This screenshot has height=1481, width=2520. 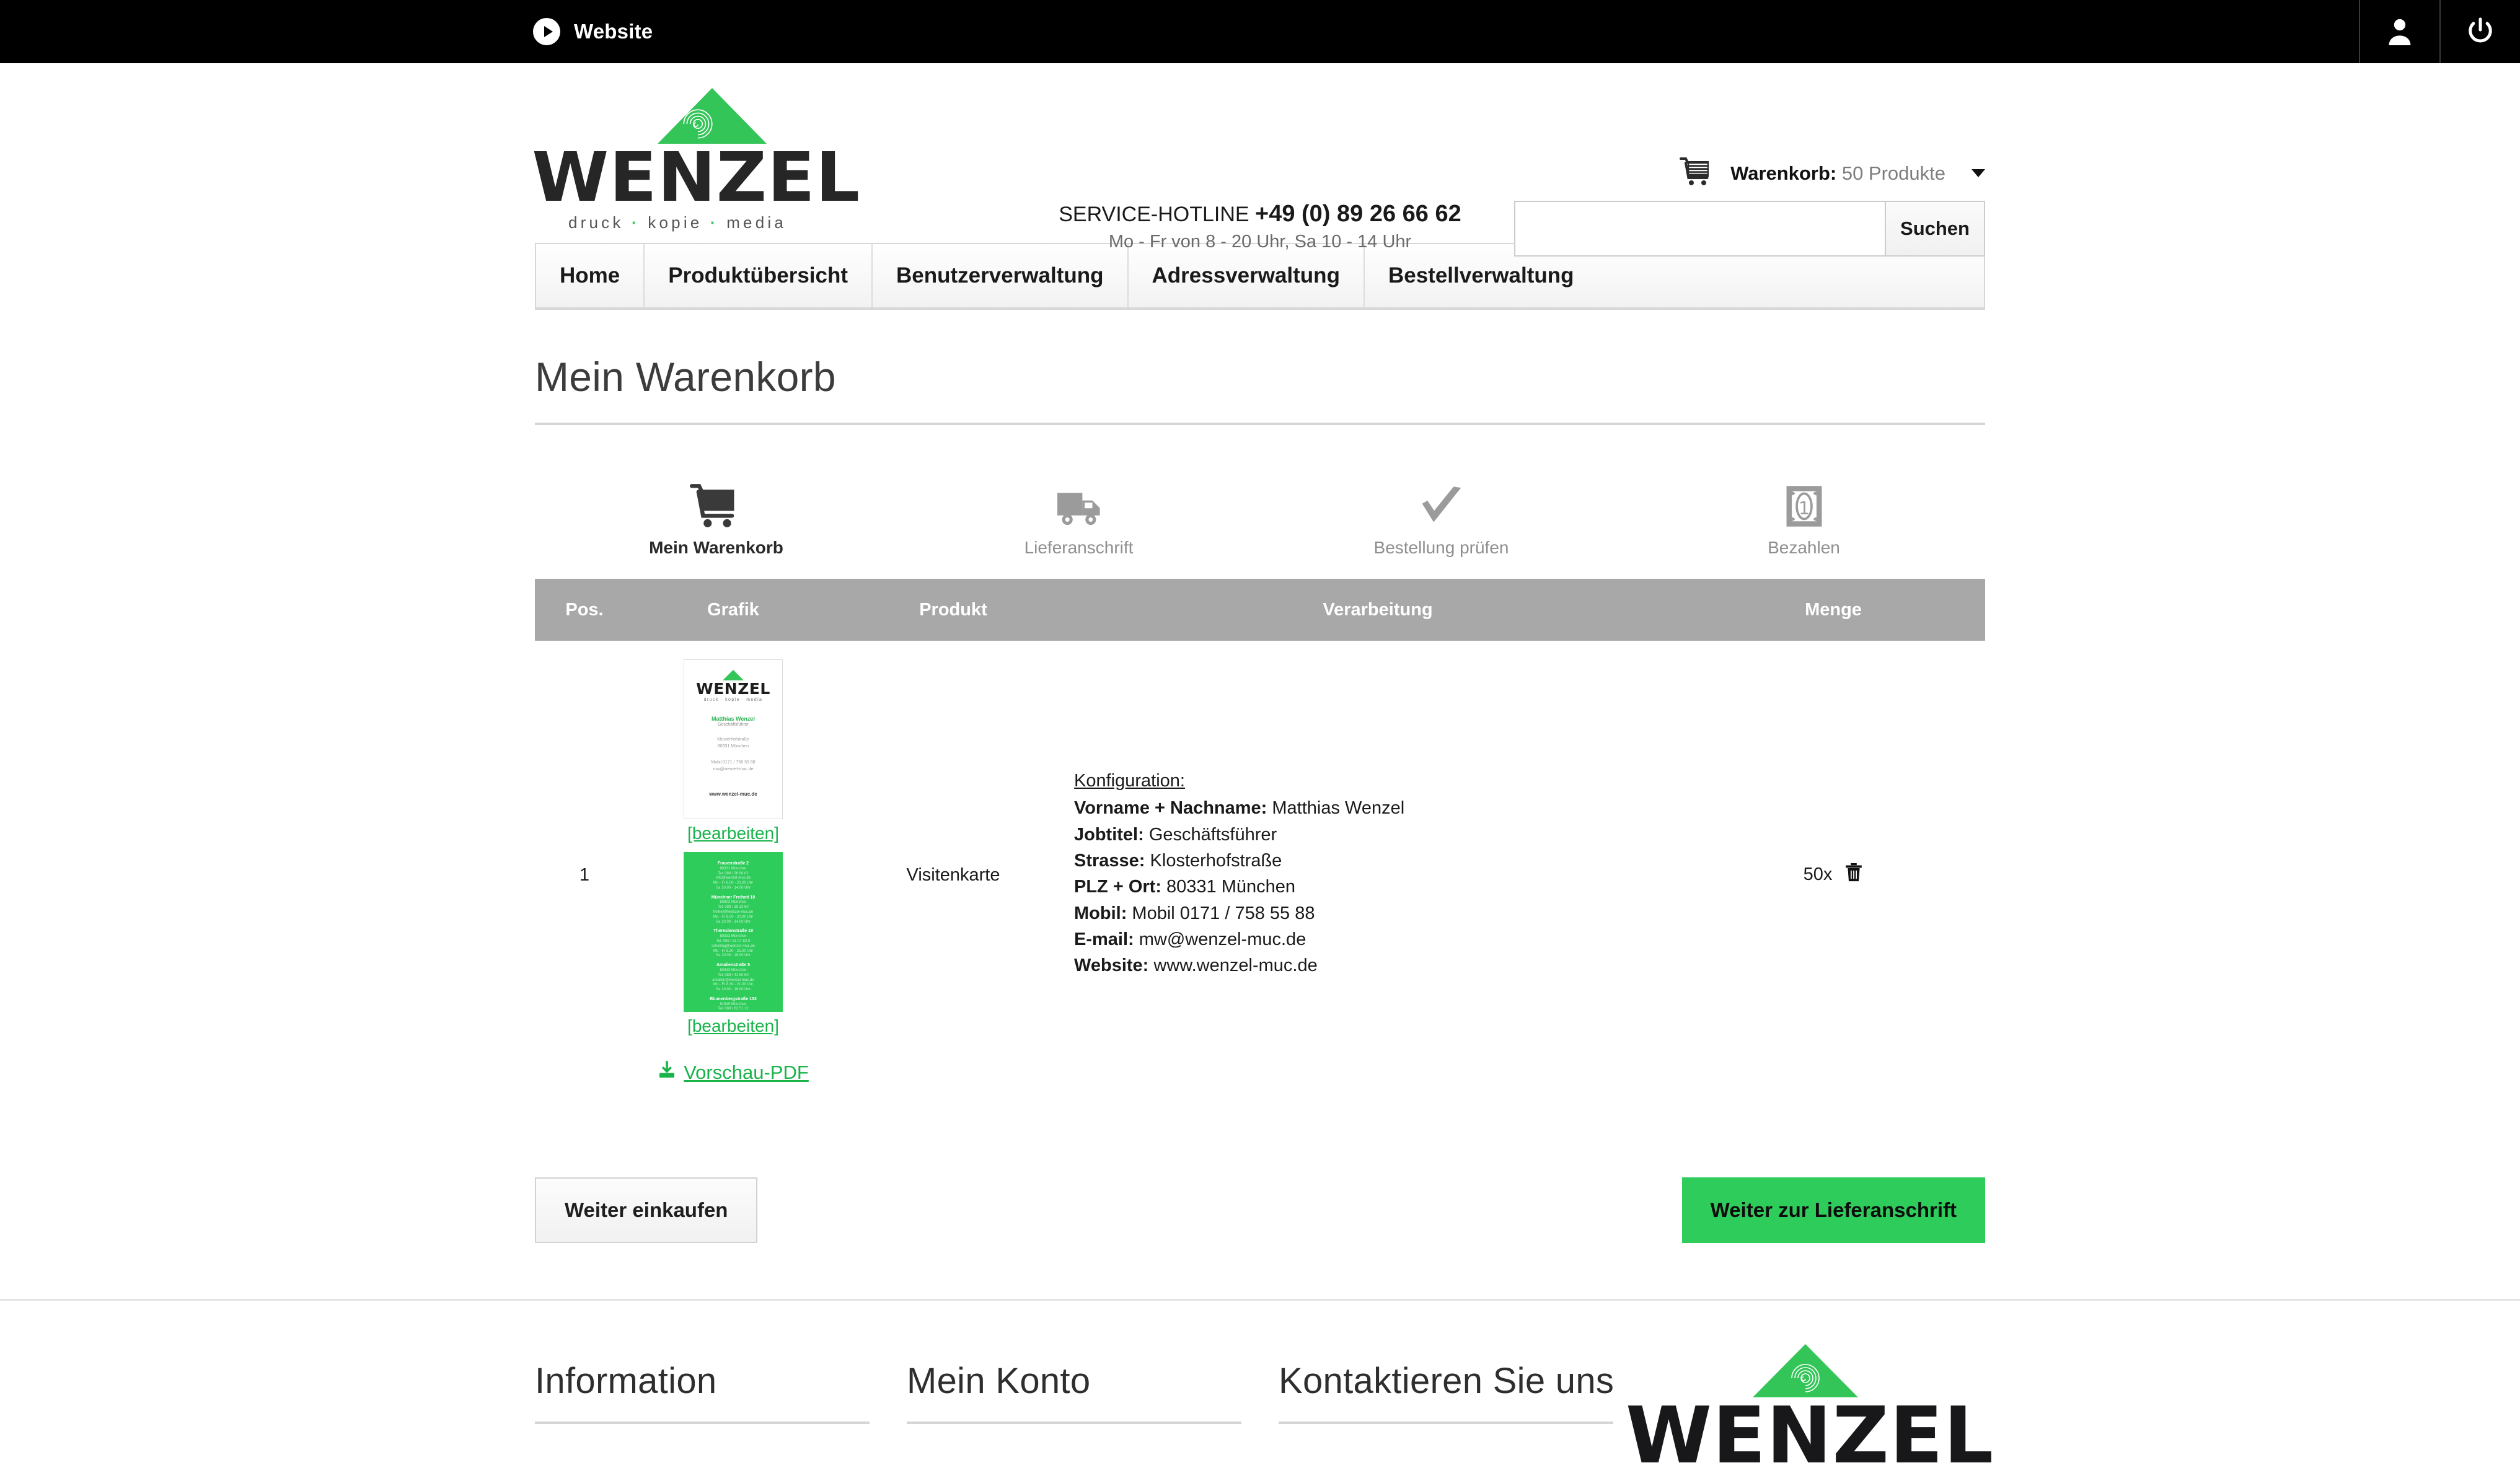 I want to click on delete-item-button, so click(x=1853, y=875).